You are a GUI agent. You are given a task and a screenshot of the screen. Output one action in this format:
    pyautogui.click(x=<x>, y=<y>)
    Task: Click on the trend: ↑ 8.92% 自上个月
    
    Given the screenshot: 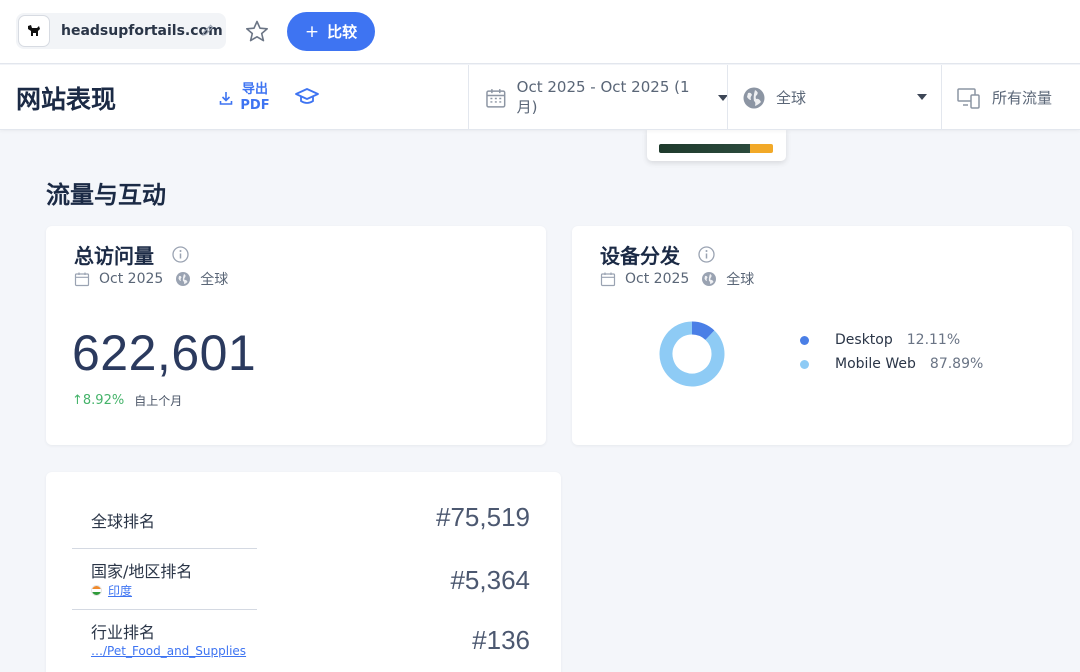 What is the action you would take?
    pyautogui.click(x=127, y=400)
    